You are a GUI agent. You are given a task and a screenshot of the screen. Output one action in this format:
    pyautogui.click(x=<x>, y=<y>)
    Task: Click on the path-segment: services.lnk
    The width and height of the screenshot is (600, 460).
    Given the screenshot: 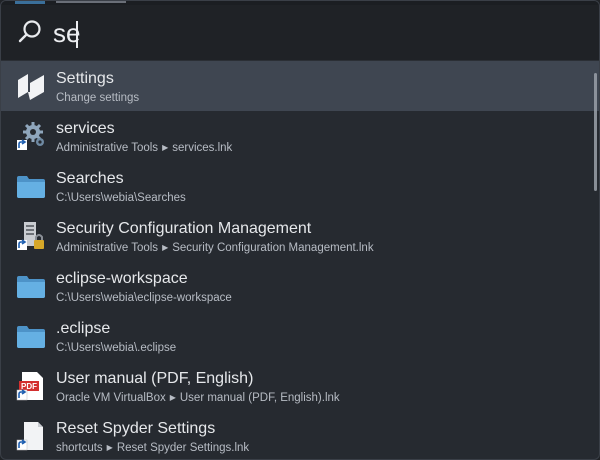 What is the action you would take?
    pyautogui.click(x=202, y=148)
    